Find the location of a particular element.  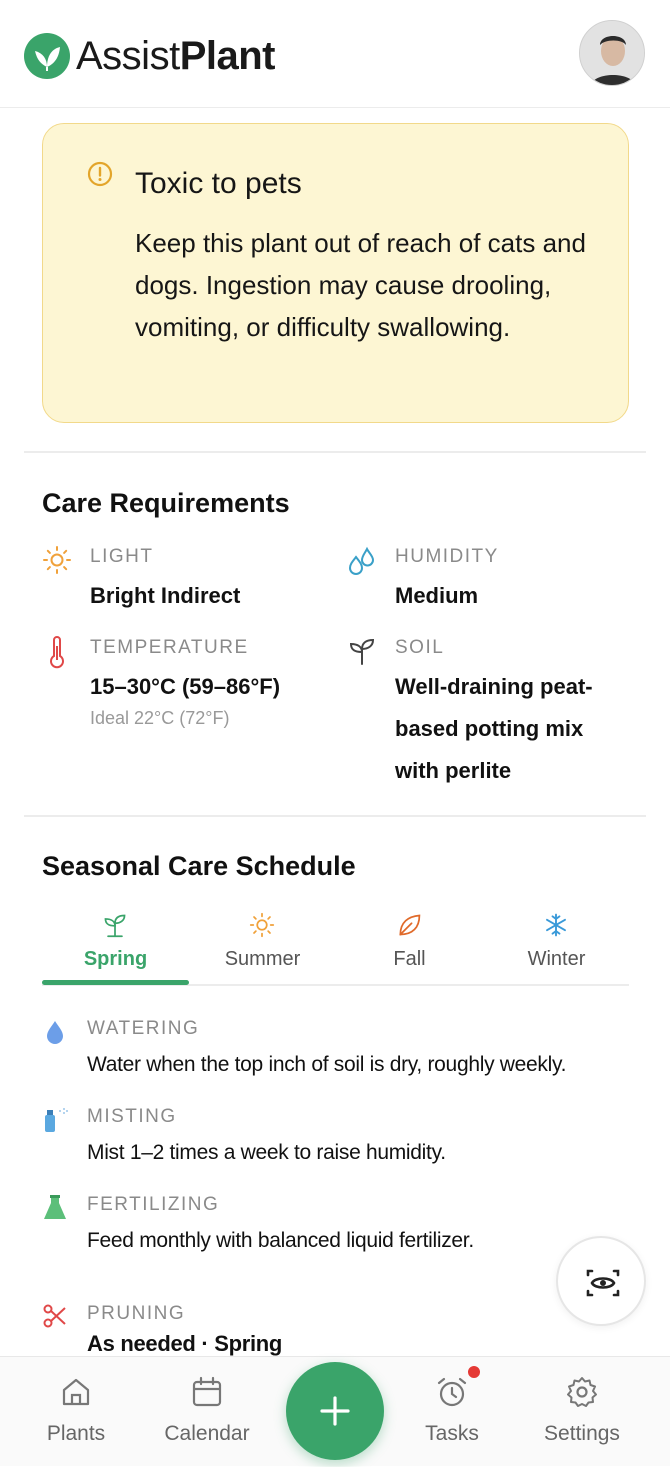

nav-plants: Plants is located at coordinates (76, 1412).